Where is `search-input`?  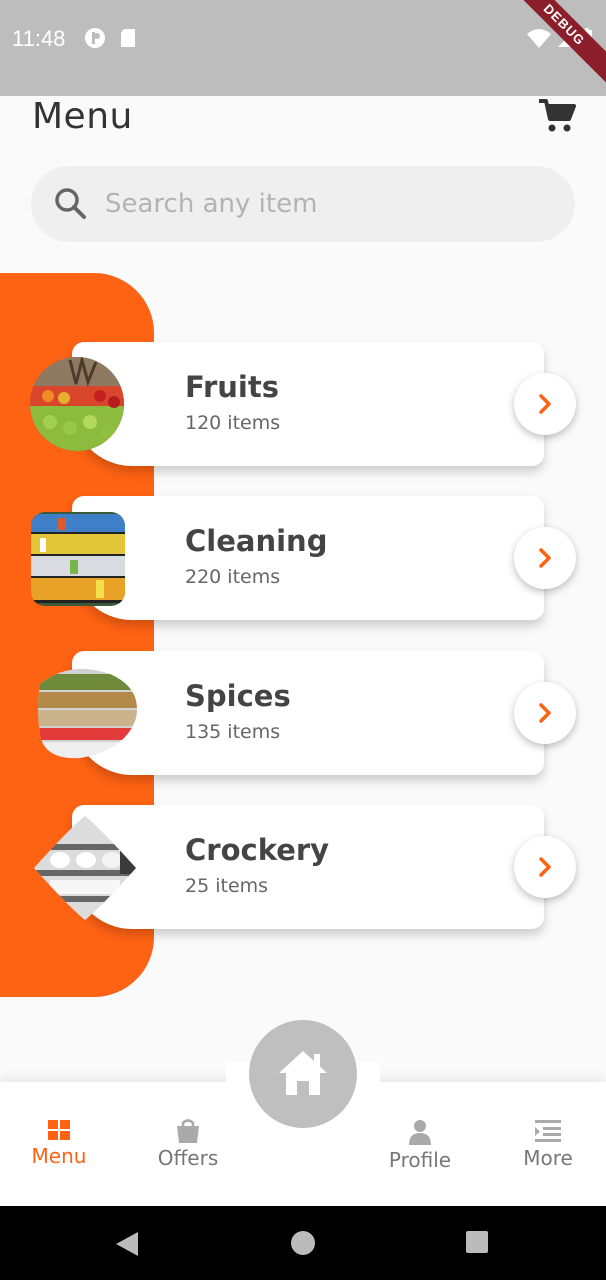 search-input is located at coordinates (325, 204).